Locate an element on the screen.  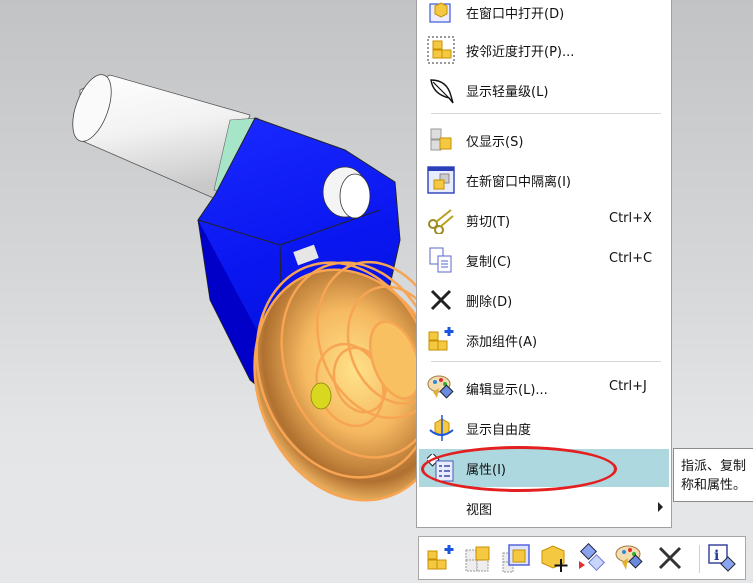
copy-icon is located at coordinates (441, 260).